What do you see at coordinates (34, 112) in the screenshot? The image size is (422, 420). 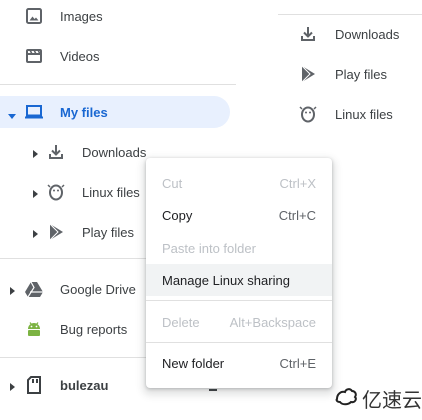 I see `laptop-icon` at bounding box center [34, 112].